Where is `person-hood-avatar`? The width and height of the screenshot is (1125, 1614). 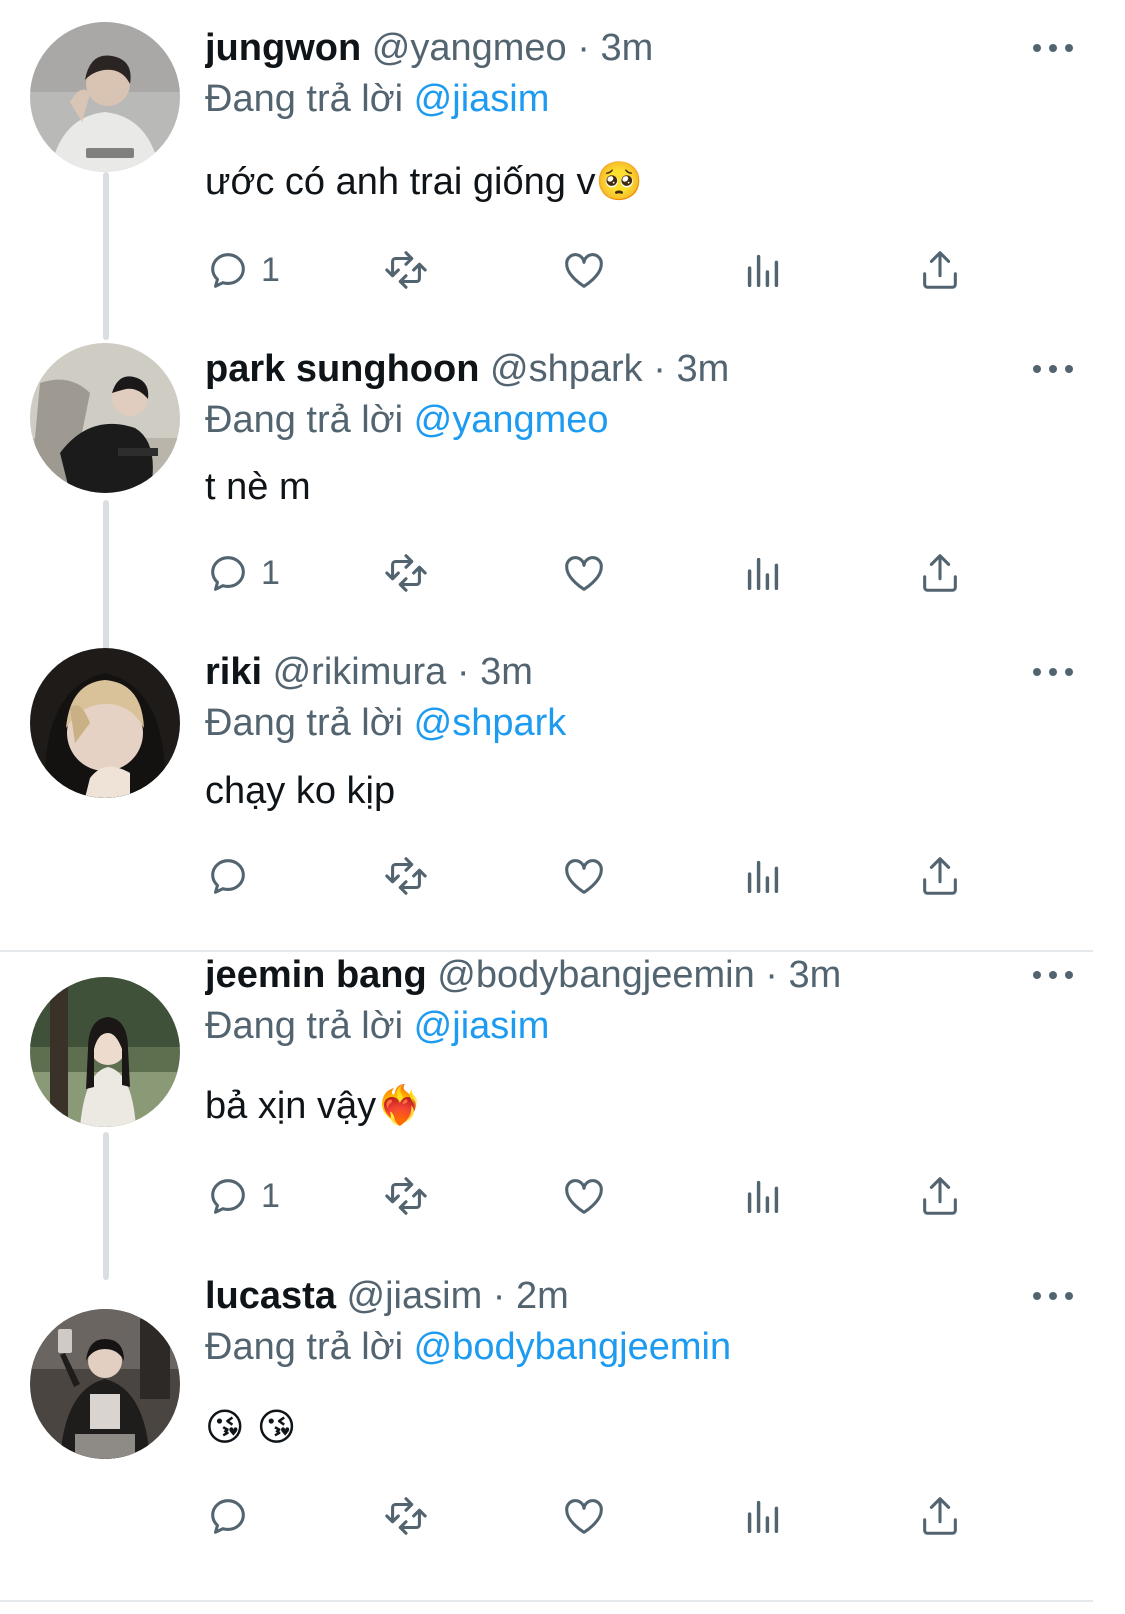
person-hood-avatar is located at coordinates (105, 723).